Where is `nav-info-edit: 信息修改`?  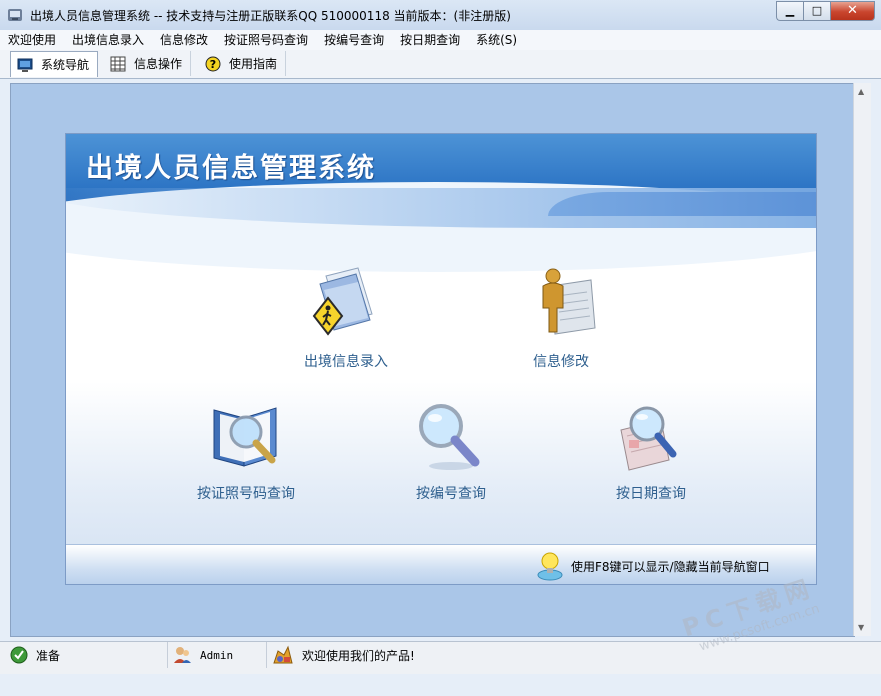 nav-info-edit: 信息修改 is located at coordinates (561, 316).